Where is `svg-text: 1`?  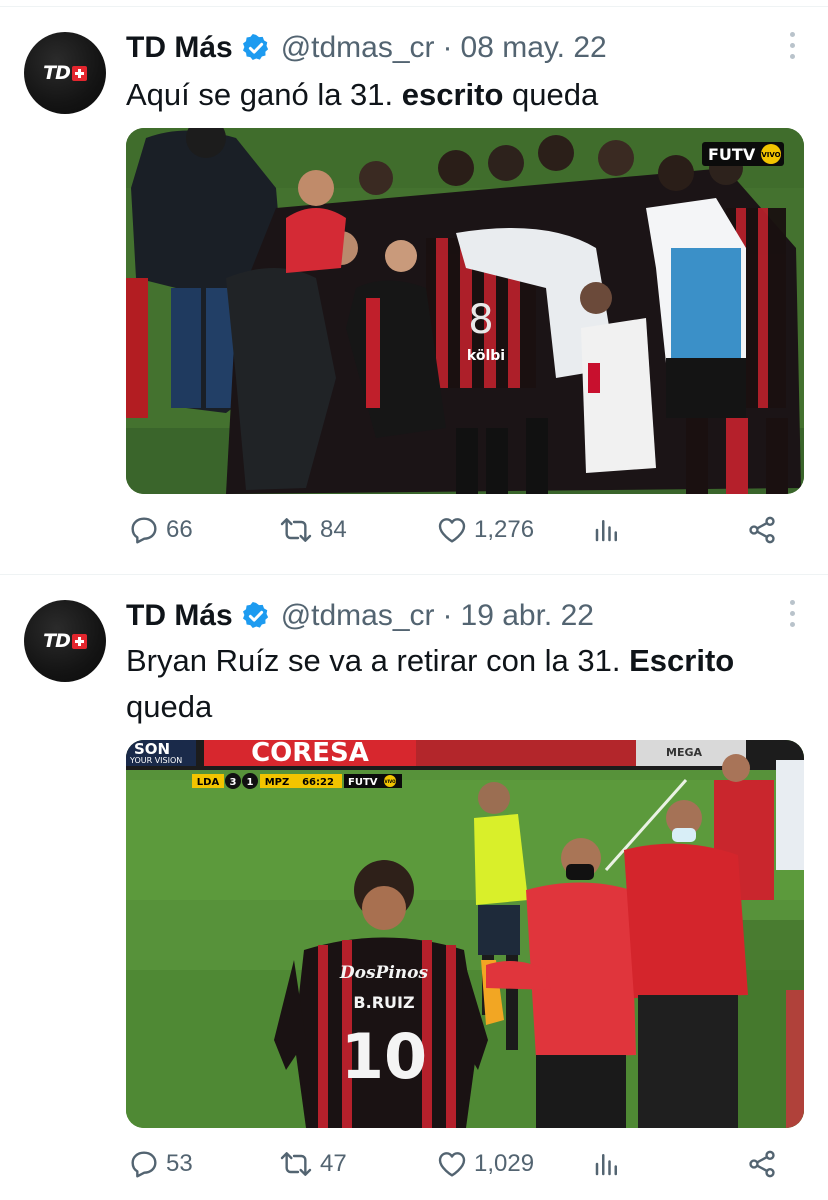 svg-text: 1 is located at coordinates (250, 782).